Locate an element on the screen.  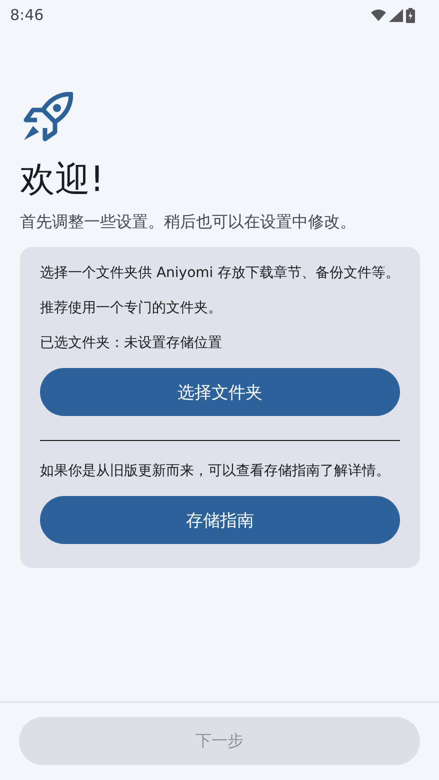
battery-icon is located at coordinates (410, 15).